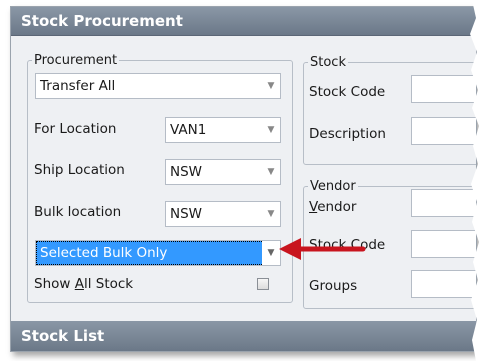 The height and width of the screenshot is (361, 488). Describe the element at coordinates (290, 249) in the screenshot. I see `arrow-head` at that location.